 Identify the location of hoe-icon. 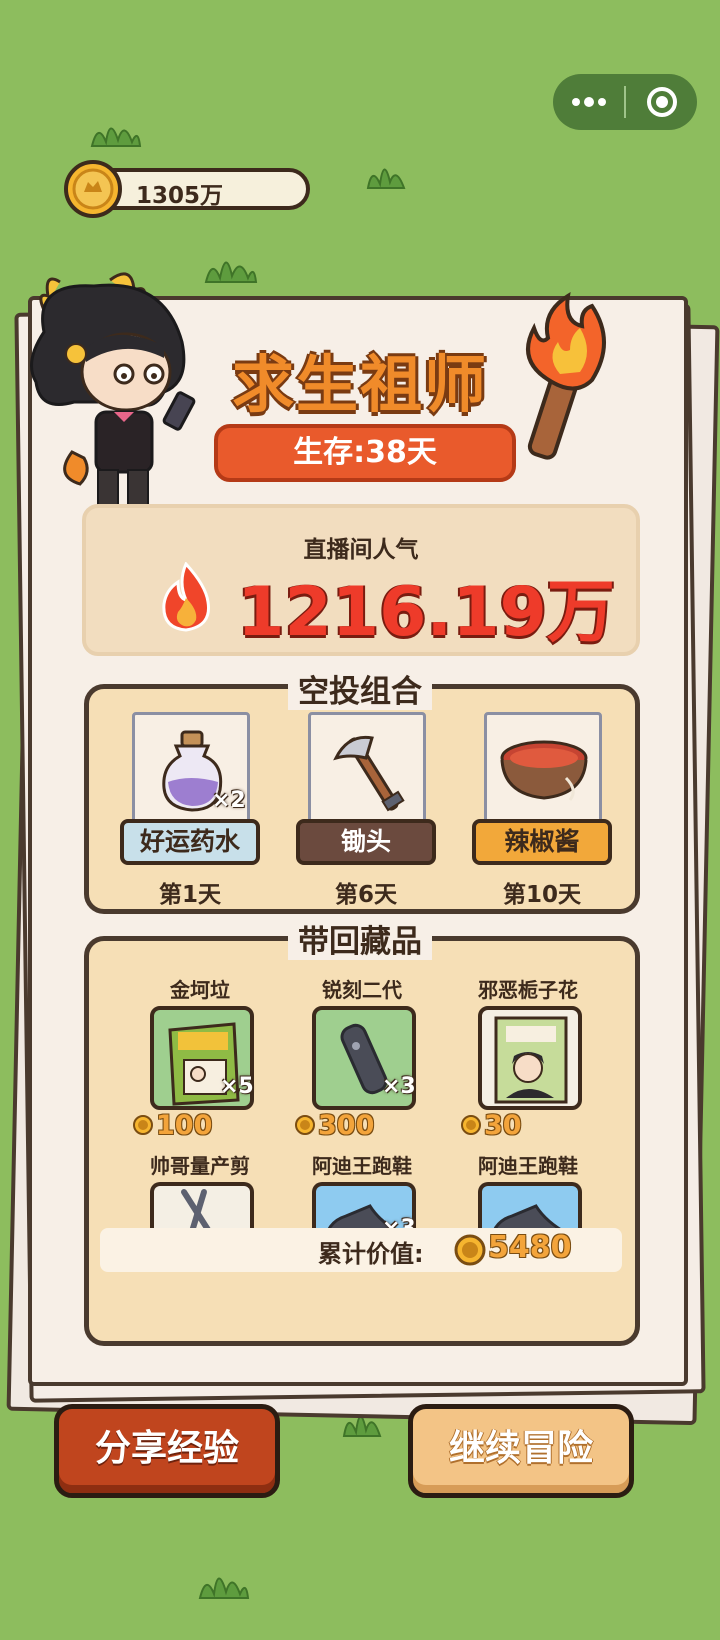
(369, 773).